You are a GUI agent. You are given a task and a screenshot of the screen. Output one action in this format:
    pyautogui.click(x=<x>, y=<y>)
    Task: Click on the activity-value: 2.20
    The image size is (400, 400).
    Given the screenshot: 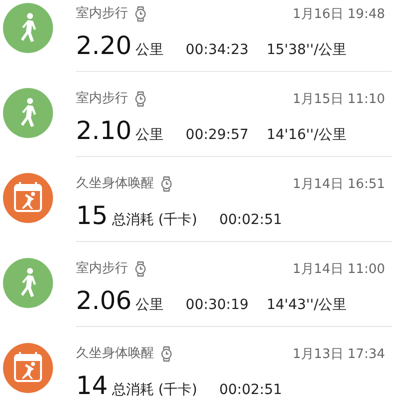 What is the action you would take?
    pyautogui.click(x=104, y=45)
    